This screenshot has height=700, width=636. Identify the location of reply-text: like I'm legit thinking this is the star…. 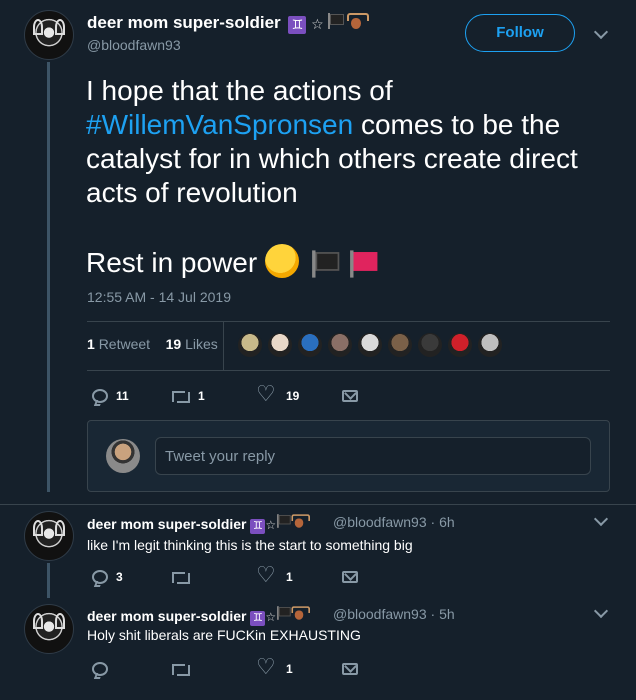
(250, 545).